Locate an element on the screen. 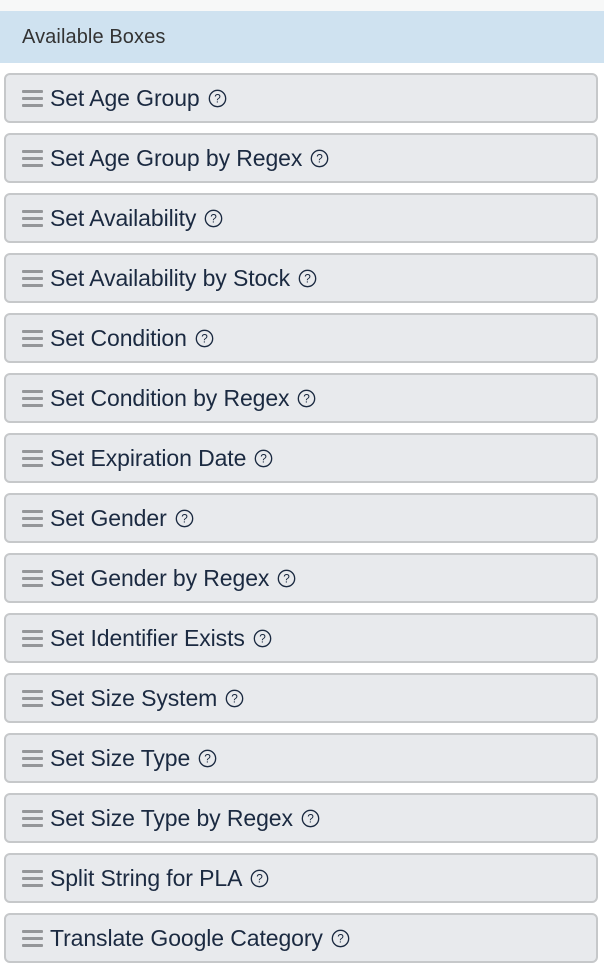 The height and width of the screenshot is (970, 604). list-item: Set Expiration Date? is located at coordinates (301, 458).